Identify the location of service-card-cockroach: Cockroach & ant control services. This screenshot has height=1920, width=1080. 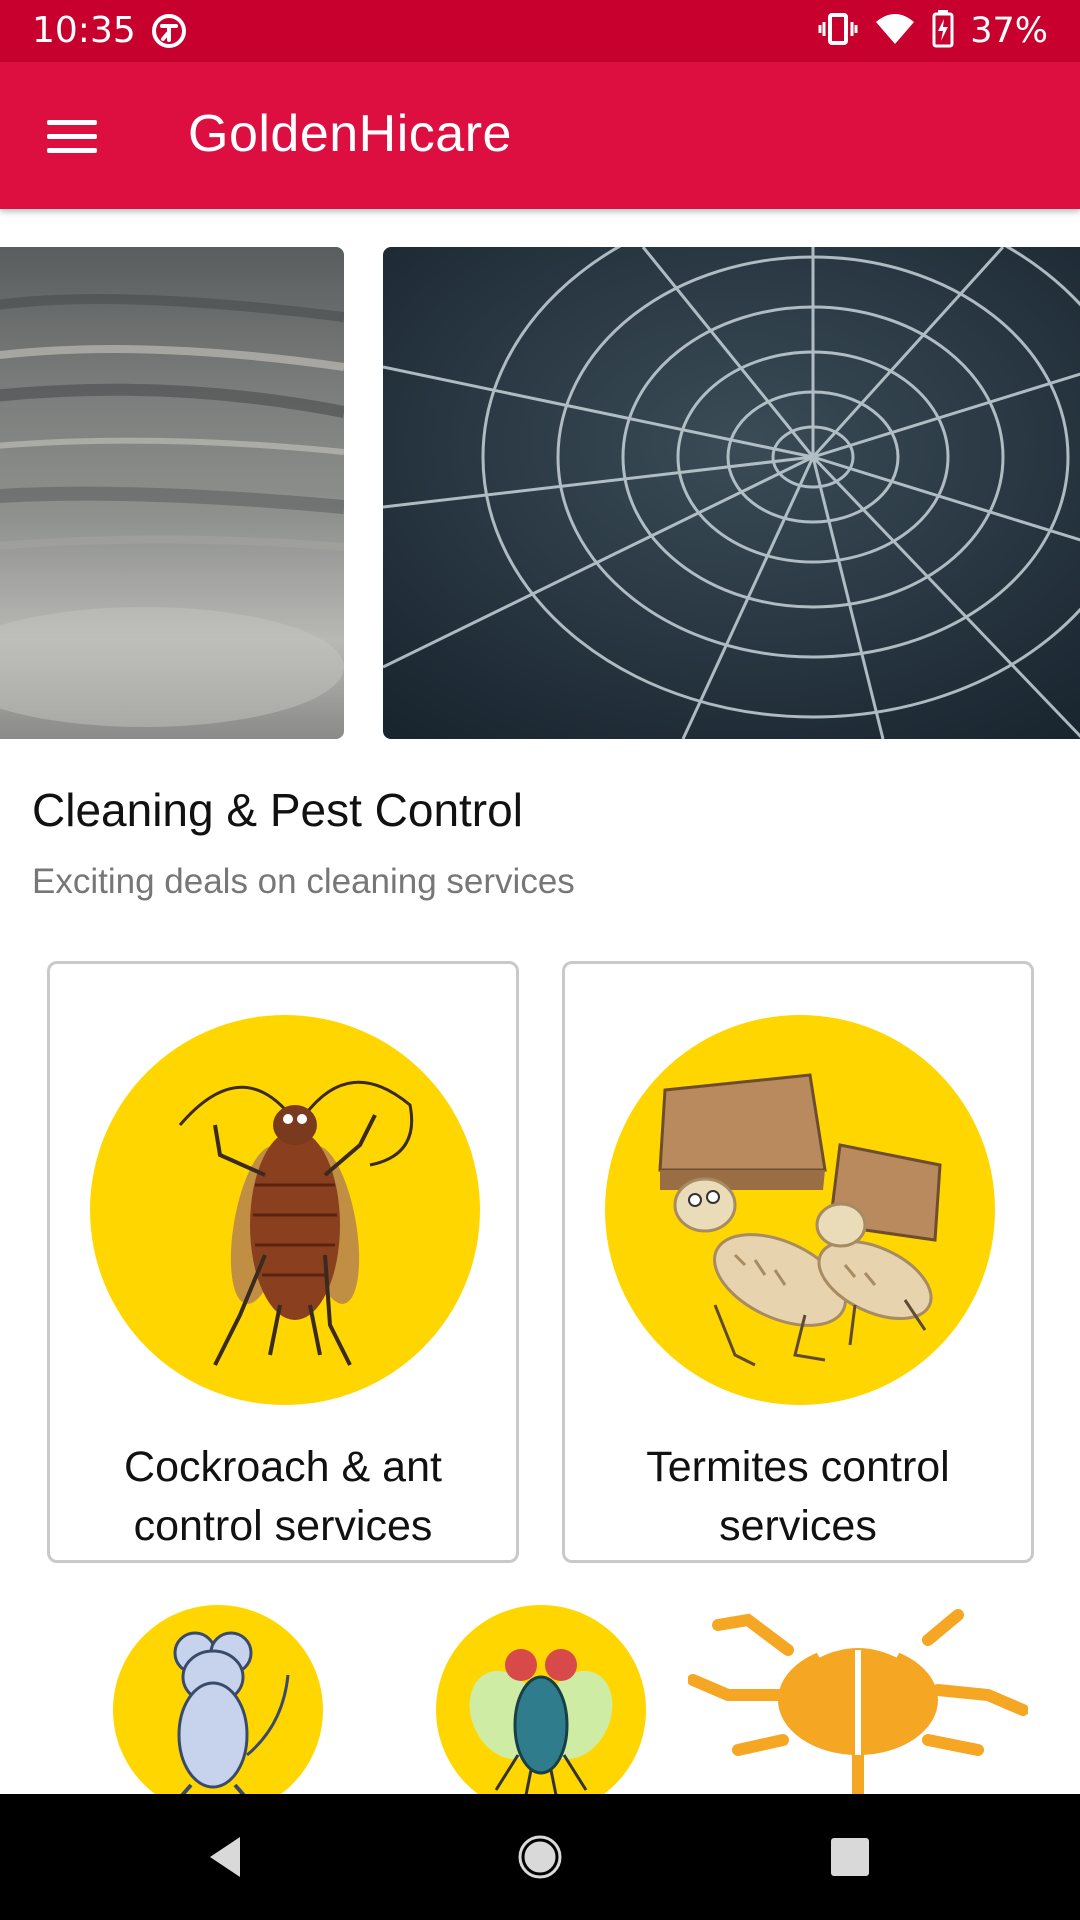
(283, 1262).